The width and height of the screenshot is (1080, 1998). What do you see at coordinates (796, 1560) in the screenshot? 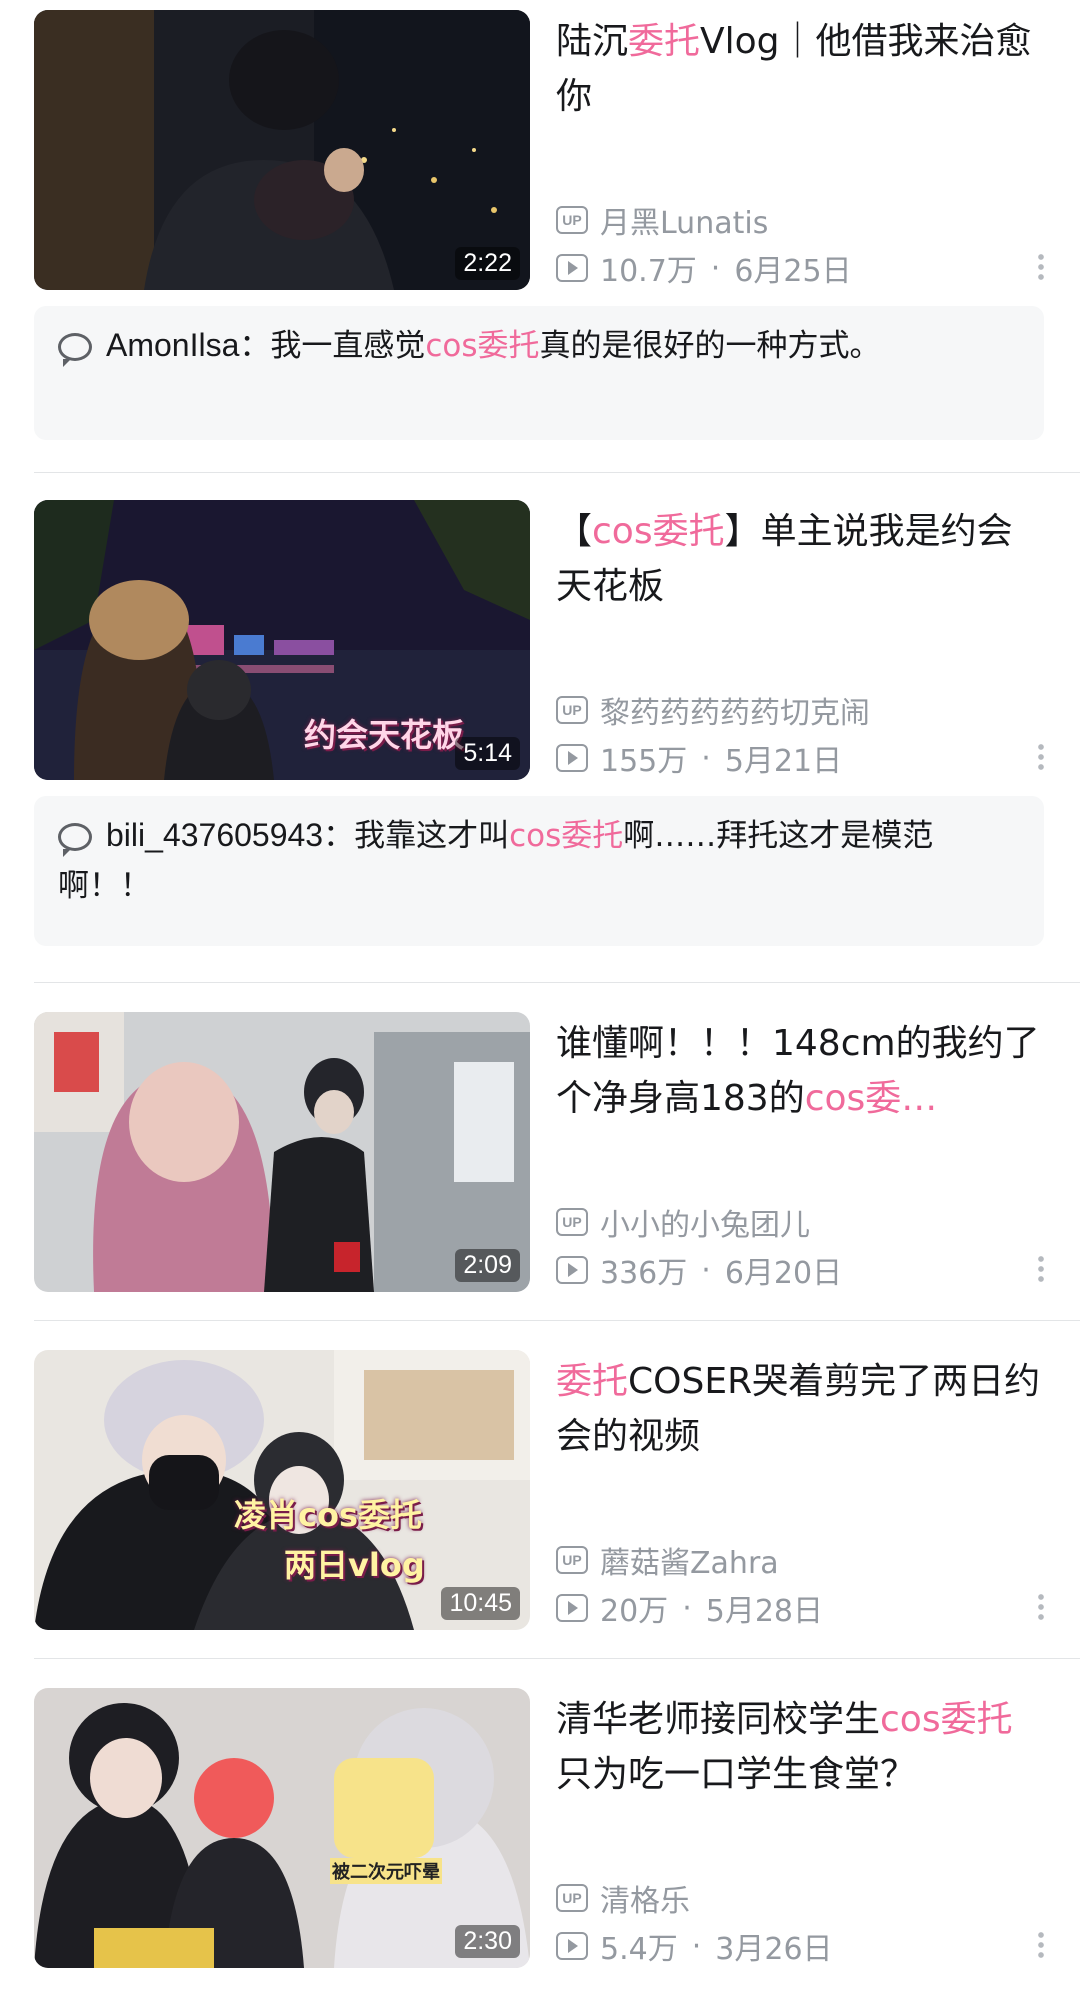
I see `uploader-line: UP 蘑菇酱Zahra` at bounding box center [796, 1560].